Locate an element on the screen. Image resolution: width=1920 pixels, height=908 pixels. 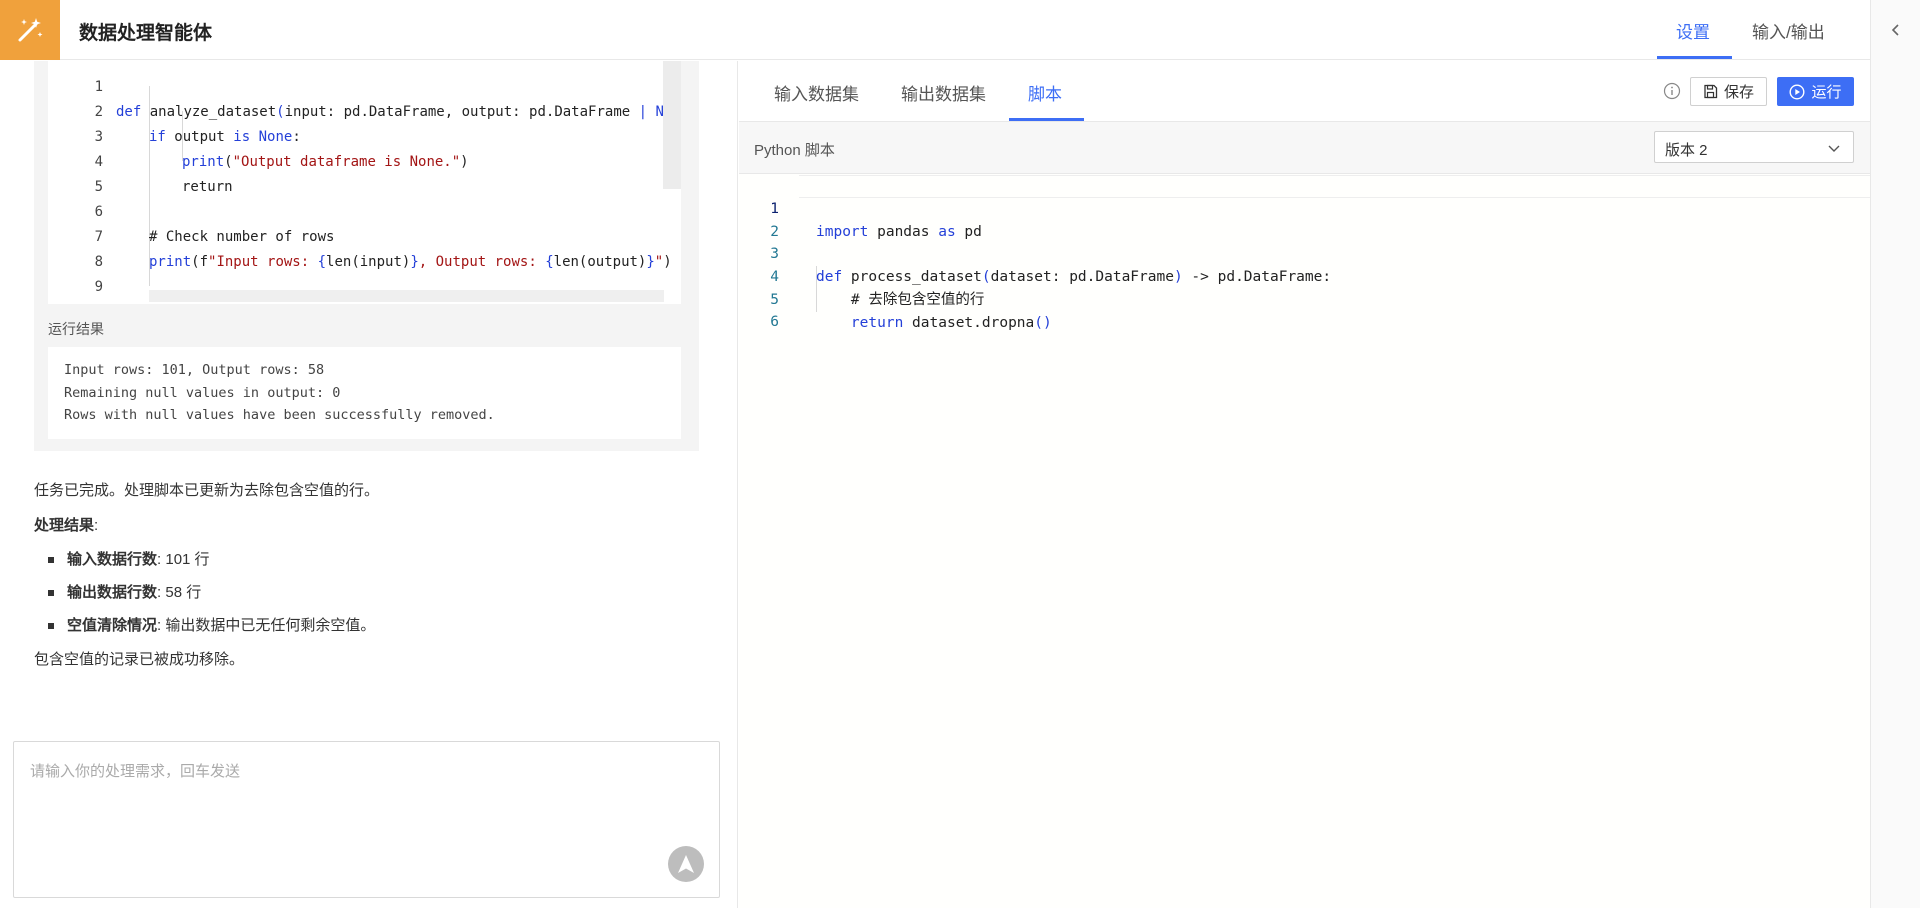
chat-input-box is located at coordinates (366, 819).